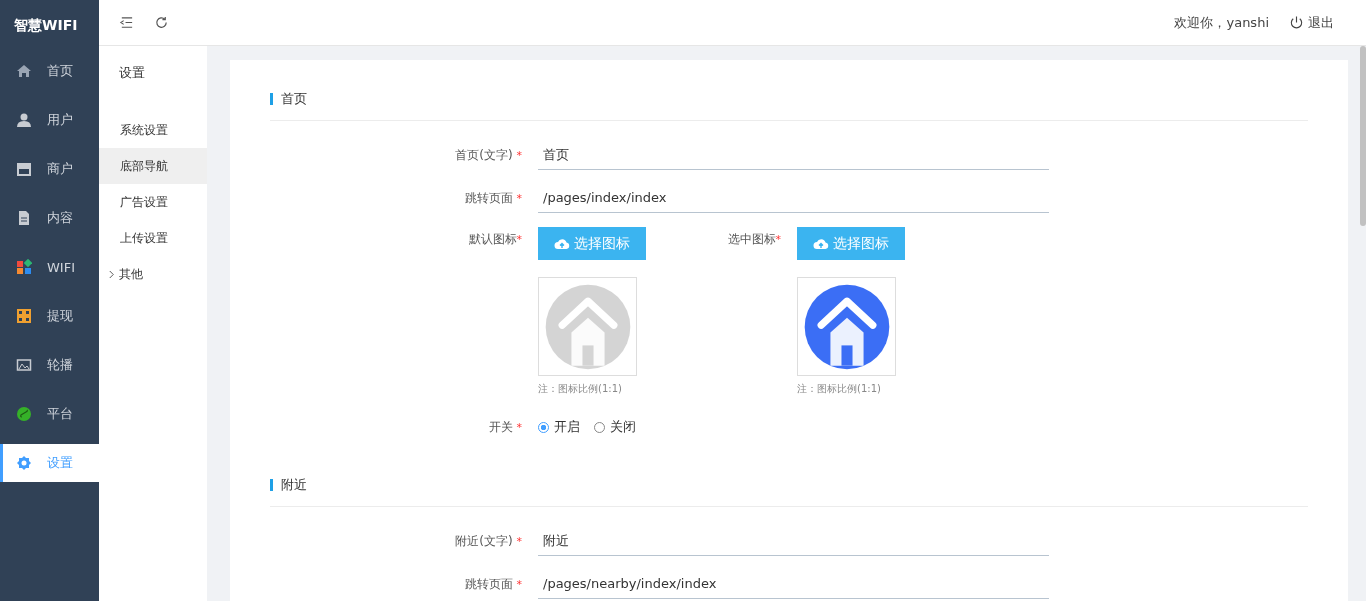 The height and width of the screenshot is (601, 1366). What do you see at coordinates (24, 463) in the screenshot?
I see `settings-icon` at bounding box center [24, 463].